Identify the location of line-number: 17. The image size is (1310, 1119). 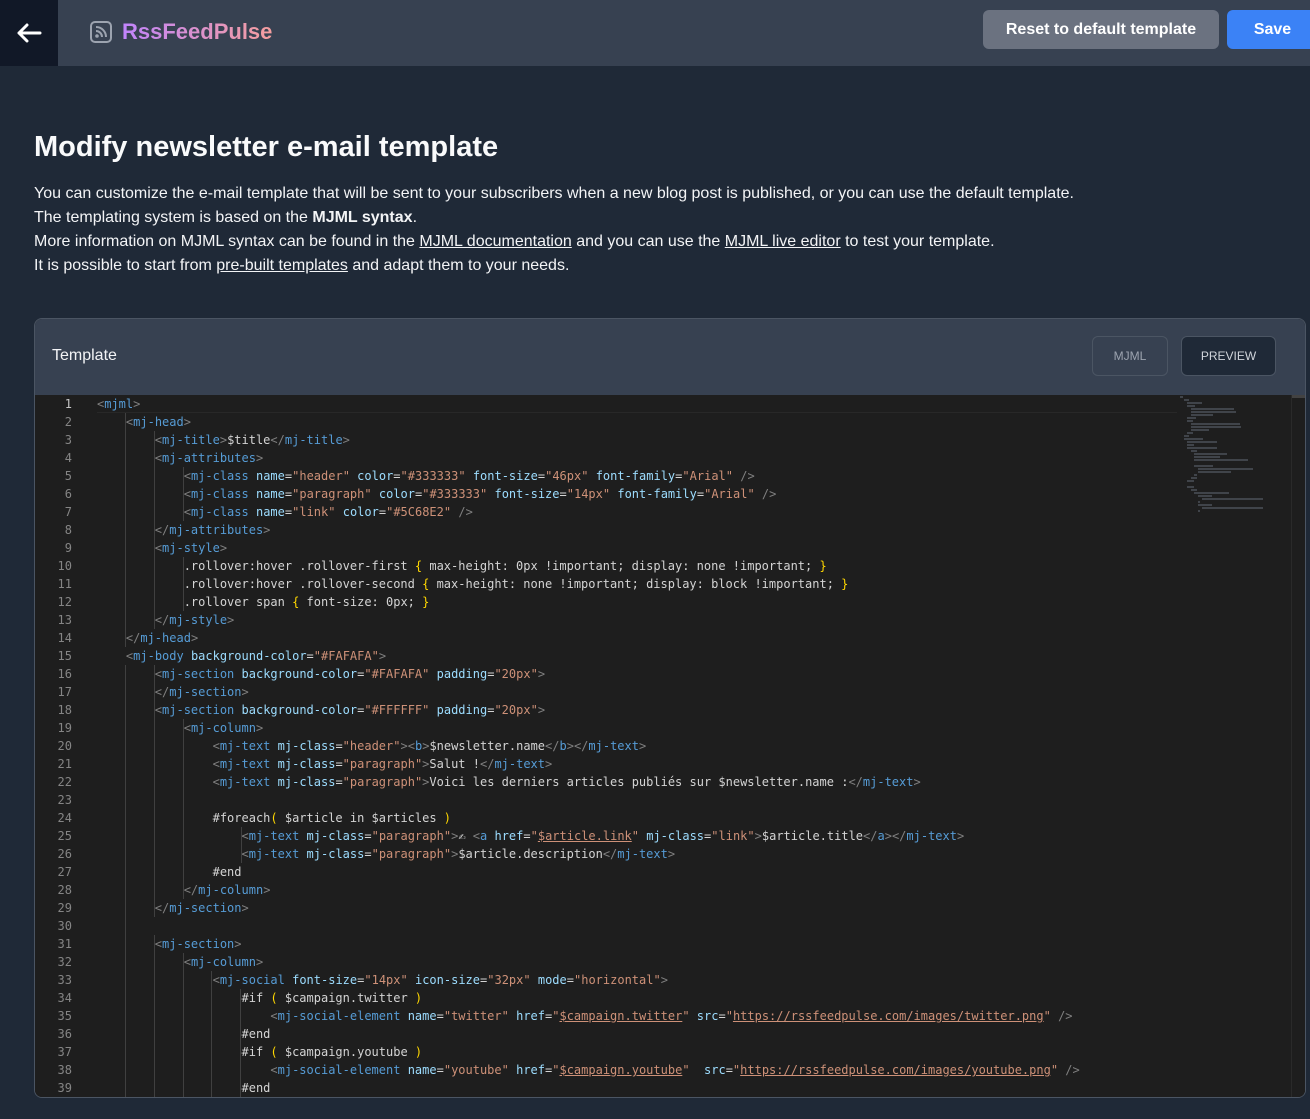
(64, 692).